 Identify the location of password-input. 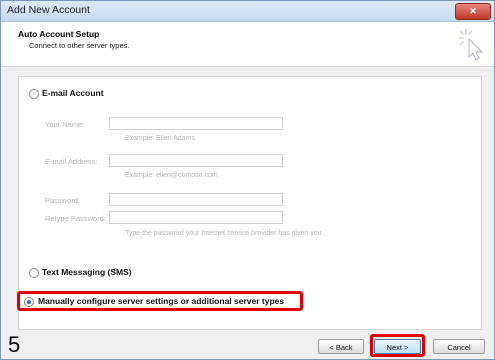
(196, 199).